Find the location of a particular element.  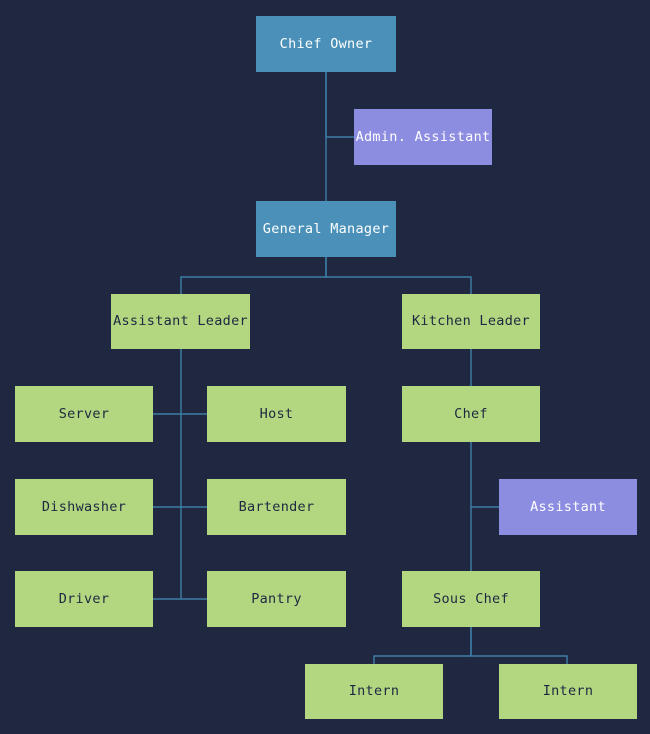

node-label: Chef is located at coordinates (471, 413).